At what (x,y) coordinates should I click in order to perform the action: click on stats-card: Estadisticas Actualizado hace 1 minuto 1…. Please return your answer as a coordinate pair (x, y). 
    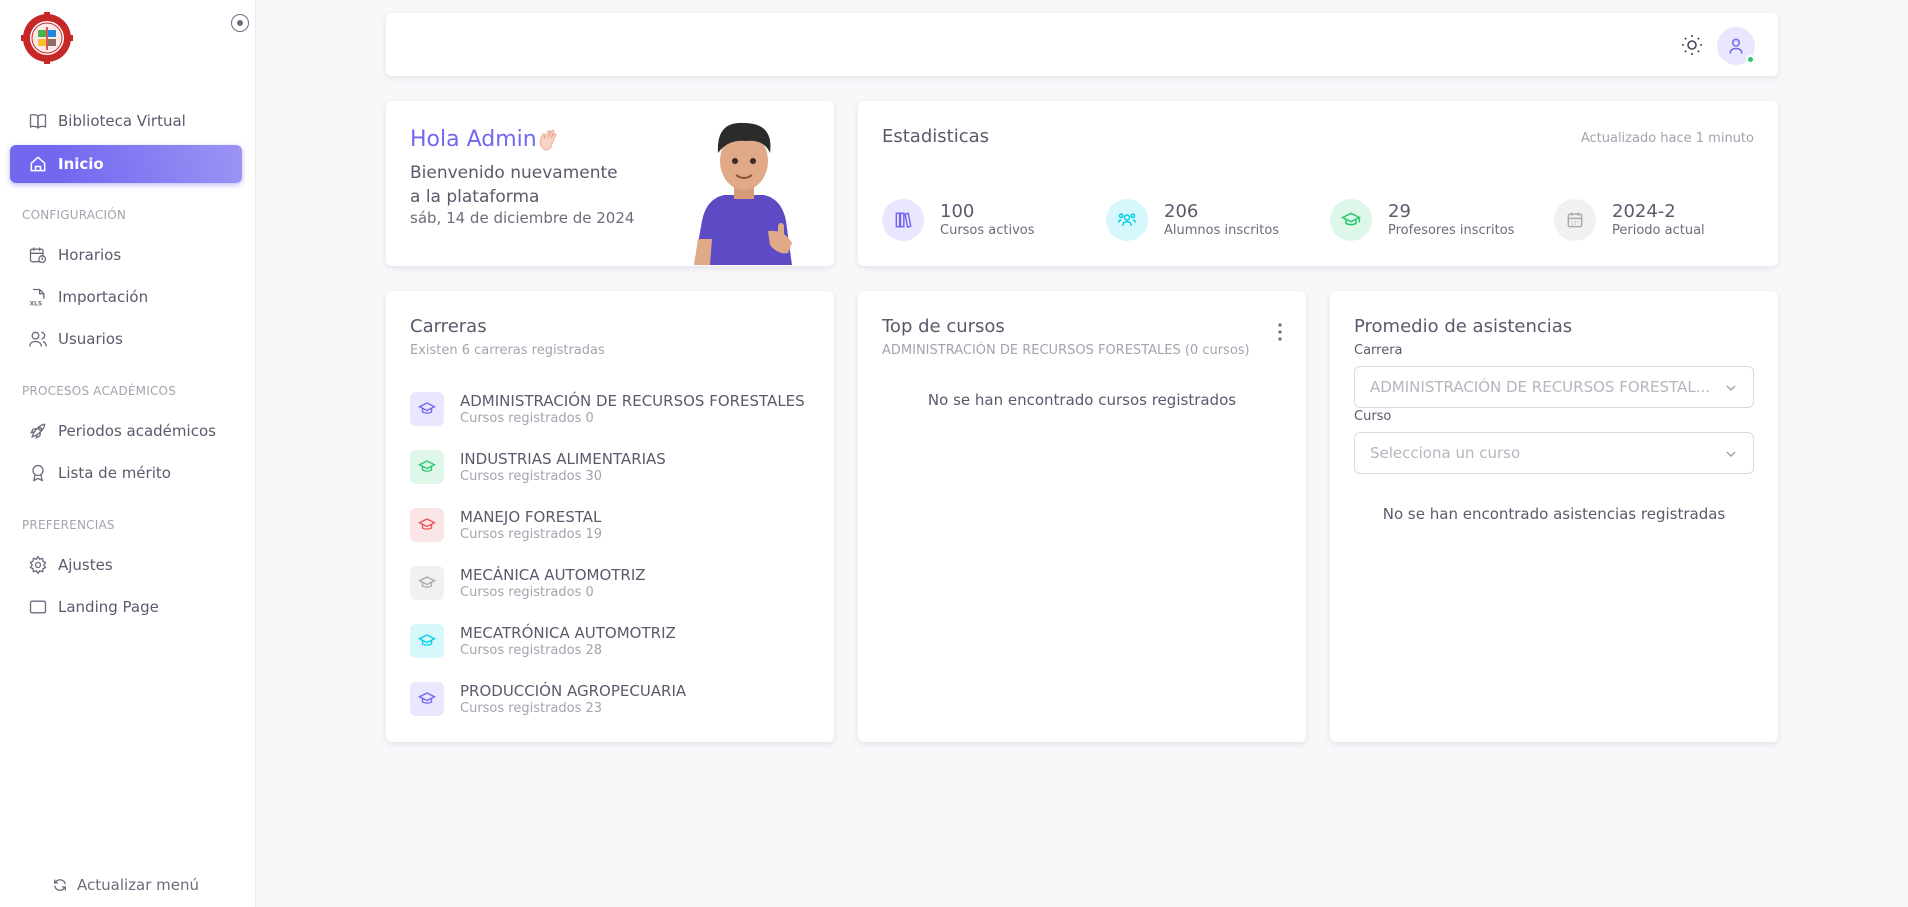
    Looking at the image, I should click on (1318, 183).